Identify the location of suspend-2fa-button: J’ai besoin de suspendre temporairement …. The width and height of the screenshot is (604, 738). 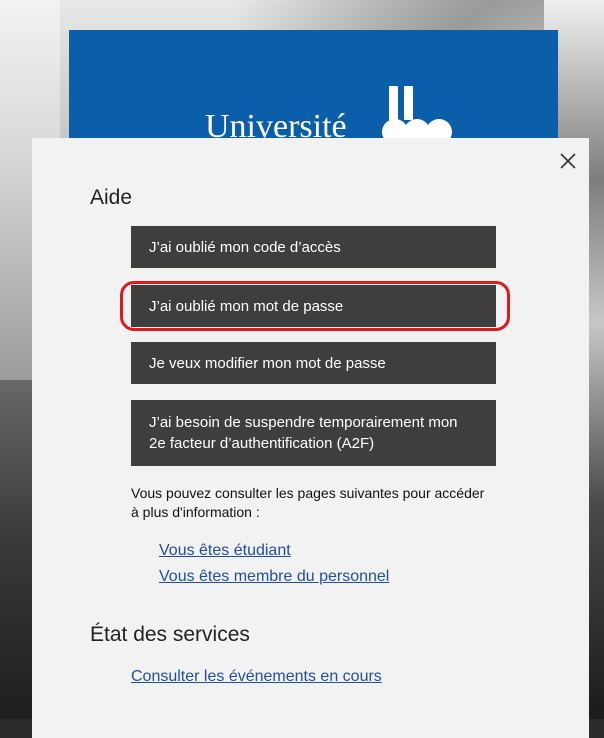
(313, 433).